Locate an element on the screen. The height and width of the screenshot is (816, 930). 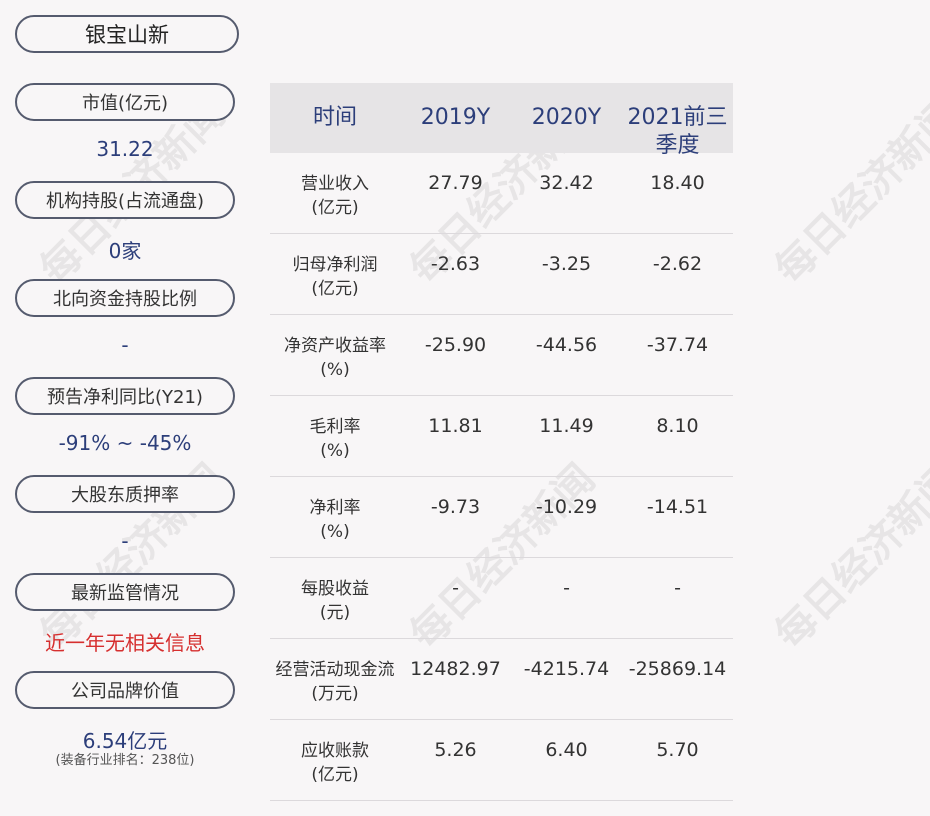
table-cell: -44.56 is located at coordinates (566, 345).